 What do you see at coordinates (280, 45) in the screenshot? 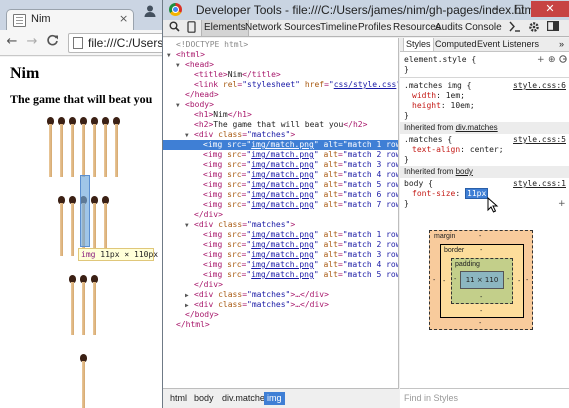
I see `dom-node: <!DOCTYPE html>` at bounding box center [280, 45].